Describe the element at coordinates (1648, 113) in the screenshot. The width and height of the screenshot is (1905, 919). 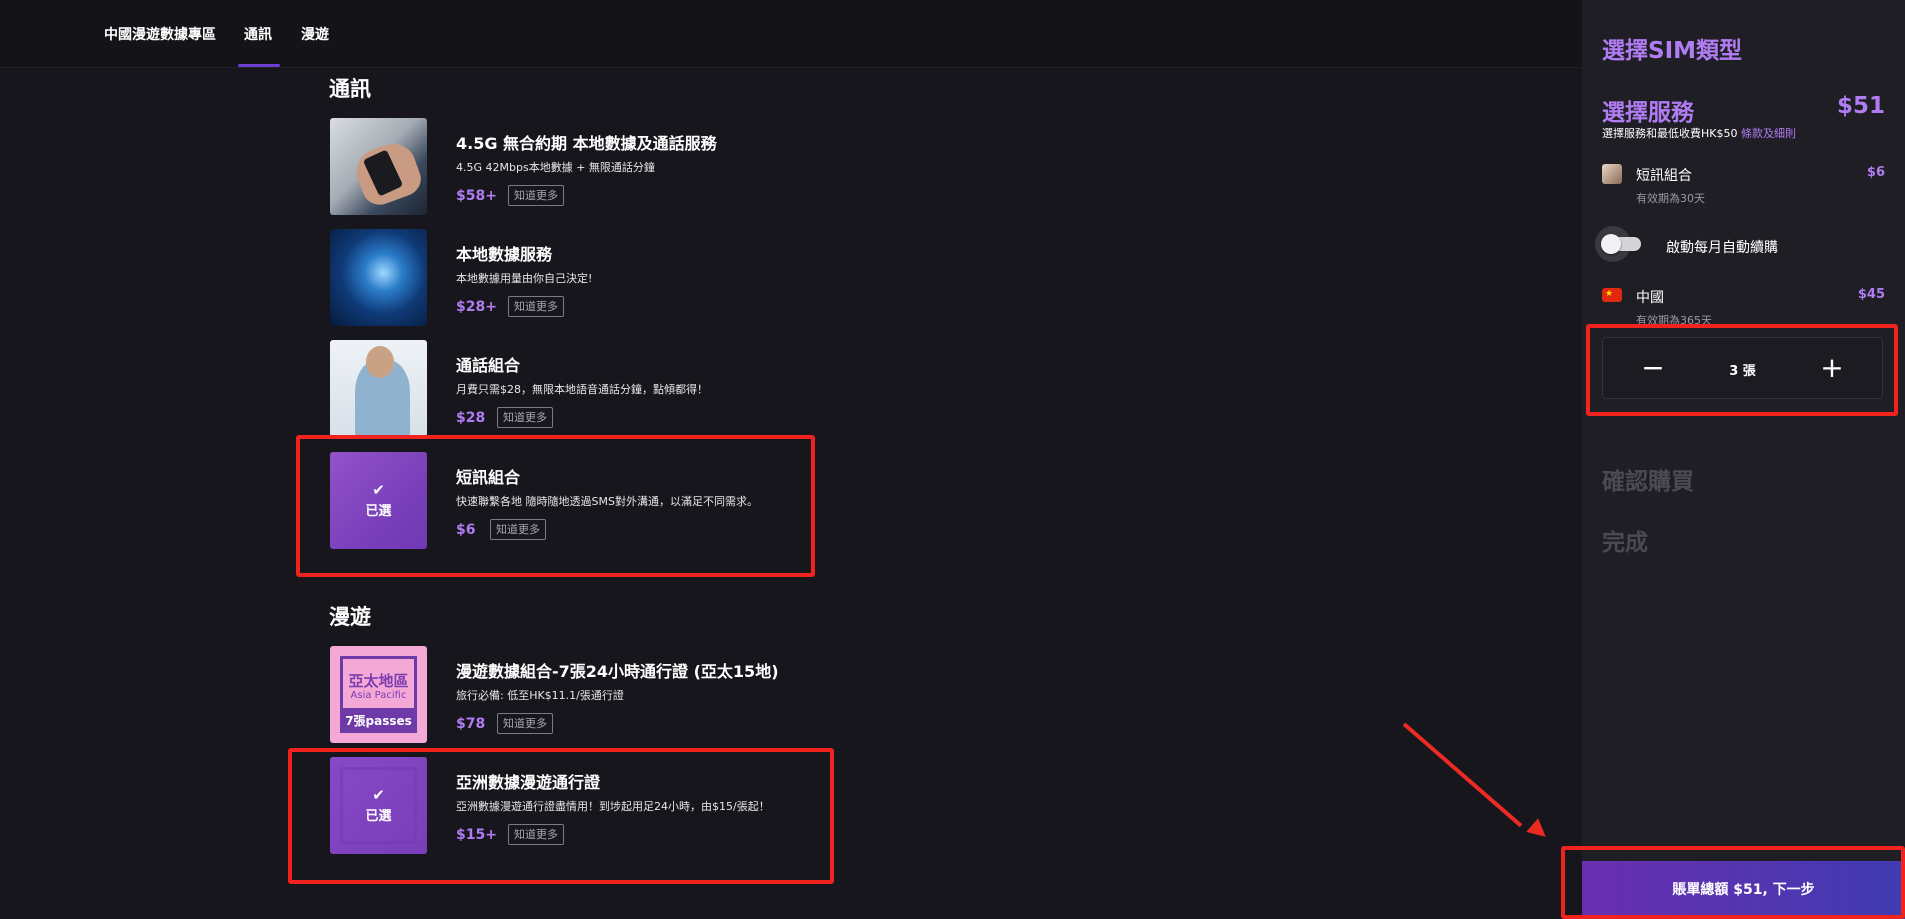
I see `service-title: 選擇服務` at that location.